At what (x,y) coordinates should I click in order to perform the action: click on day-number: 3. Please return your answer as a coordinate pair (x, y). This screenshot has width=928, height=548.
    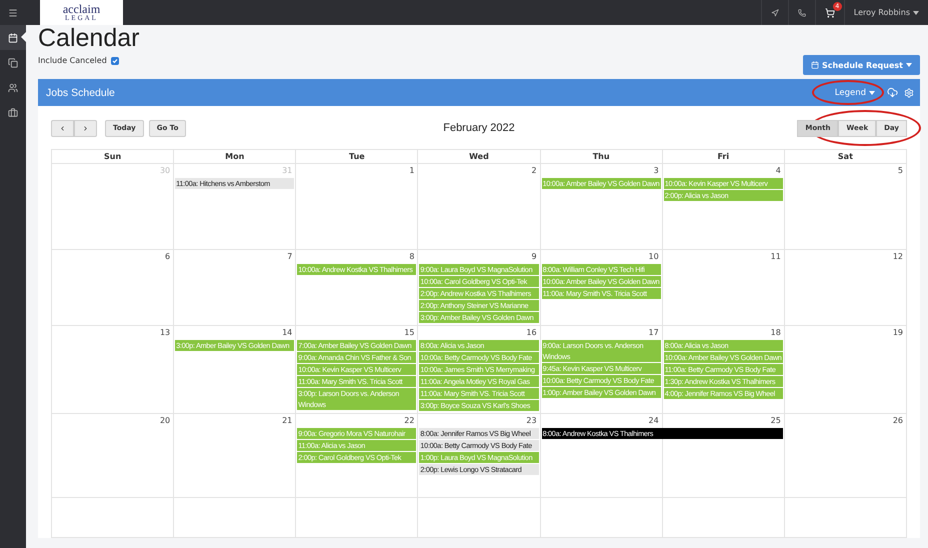
    Looking at the image, I should click on (657, 171).